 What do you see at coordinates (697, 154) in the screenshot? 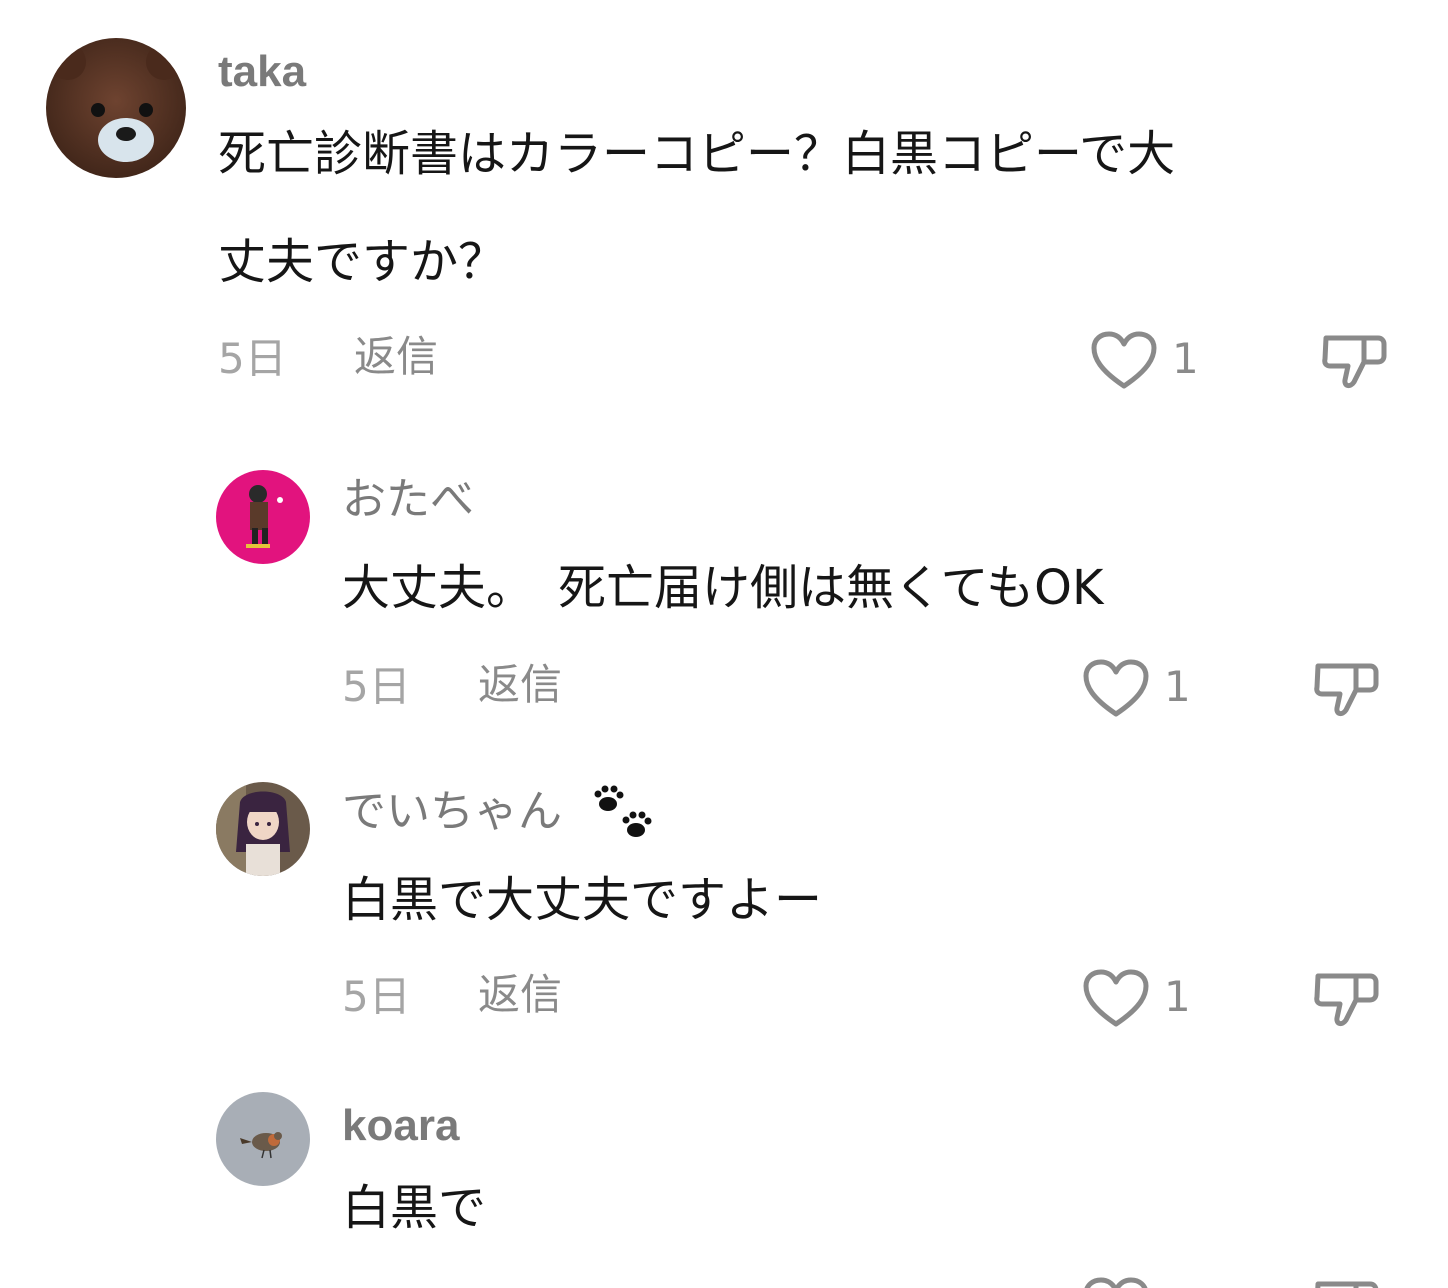
I see `comment-text-line-1: 死亡診断書はカラーコピー？白黒コピーで大` at bounding box center [697, 154].